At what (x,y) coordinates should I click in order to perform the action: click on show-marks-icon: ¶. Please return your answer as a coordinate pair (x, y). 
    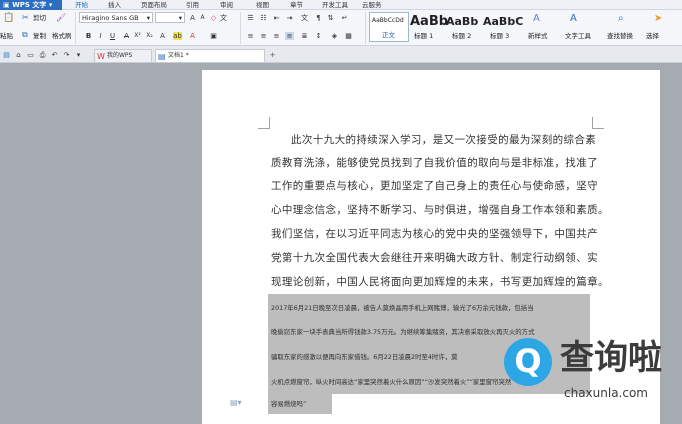
    Looking at the image, I should click on (318, 18).